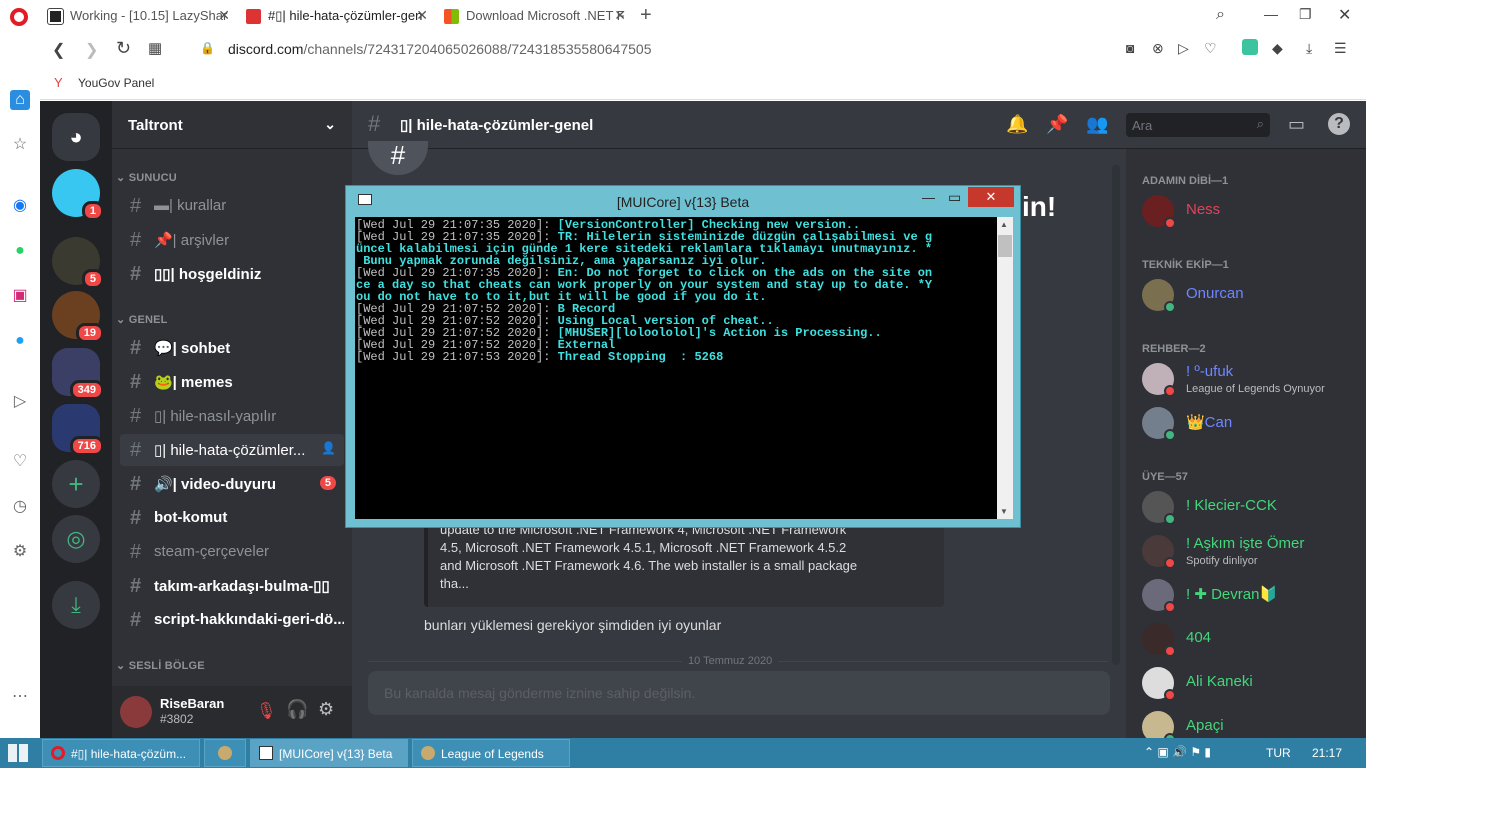  Describe the element at coordinates (1097, 124) in the screenshot. I see `members-icon: 👥` at that location.